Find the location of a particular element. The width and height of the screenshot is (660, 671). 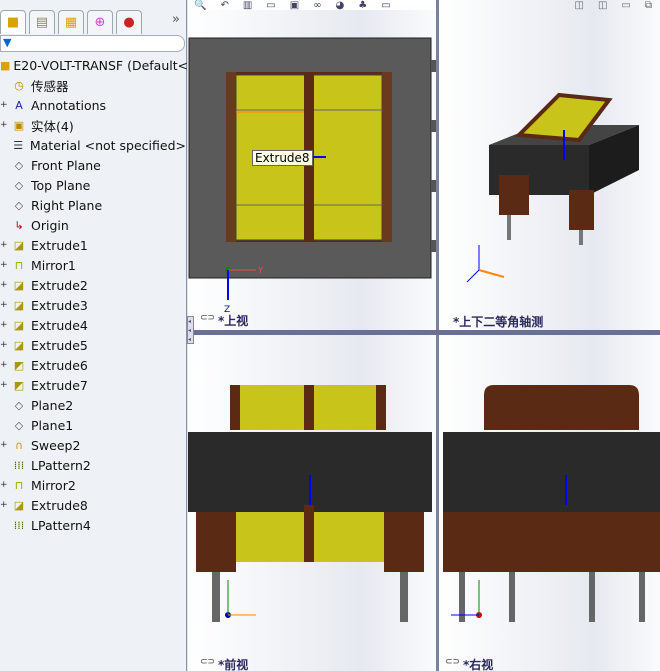

tree-filter-input: ▼ is located at coordinates (92, 43).